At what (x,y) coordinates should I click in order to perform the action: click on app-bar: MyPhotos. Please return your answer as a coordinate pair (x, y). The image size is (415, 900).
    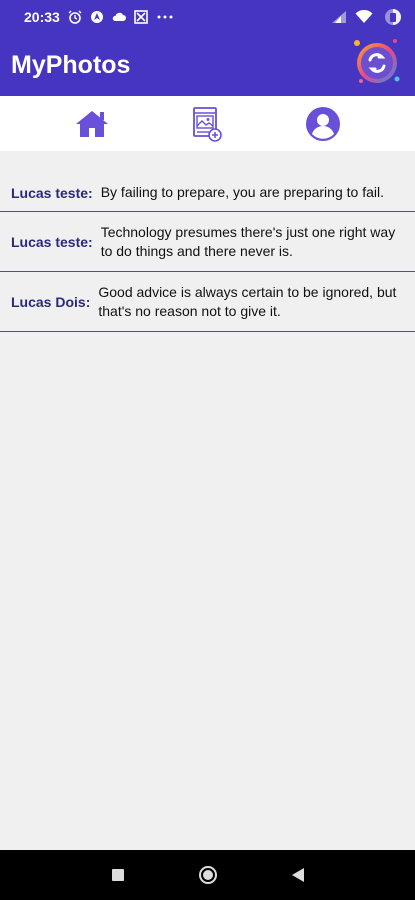
    Looking at the image, I should click on (207, 65).